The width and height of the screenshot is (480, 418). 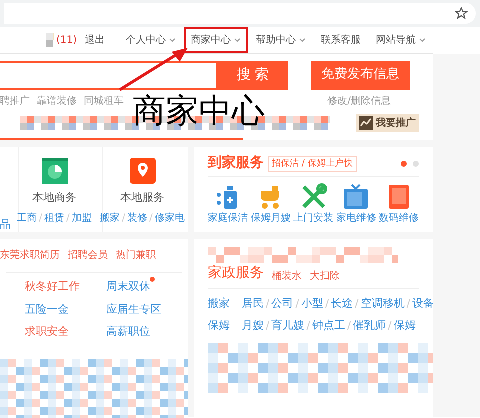 I want to click on service-link: 保姆月嫂, so click(x=270, y=218).